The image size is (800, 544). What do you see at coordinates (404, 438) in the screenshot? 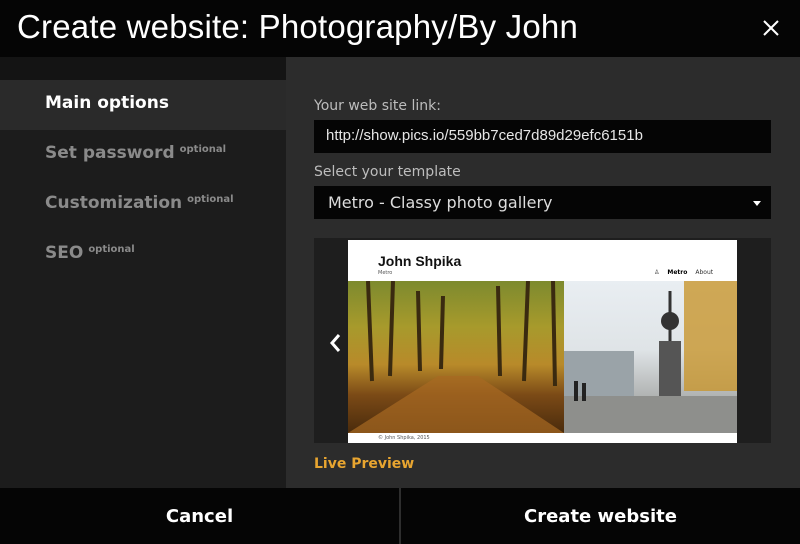
I see `preview-footer: © John Shpika, 2015` at bounding box center [404, 438].